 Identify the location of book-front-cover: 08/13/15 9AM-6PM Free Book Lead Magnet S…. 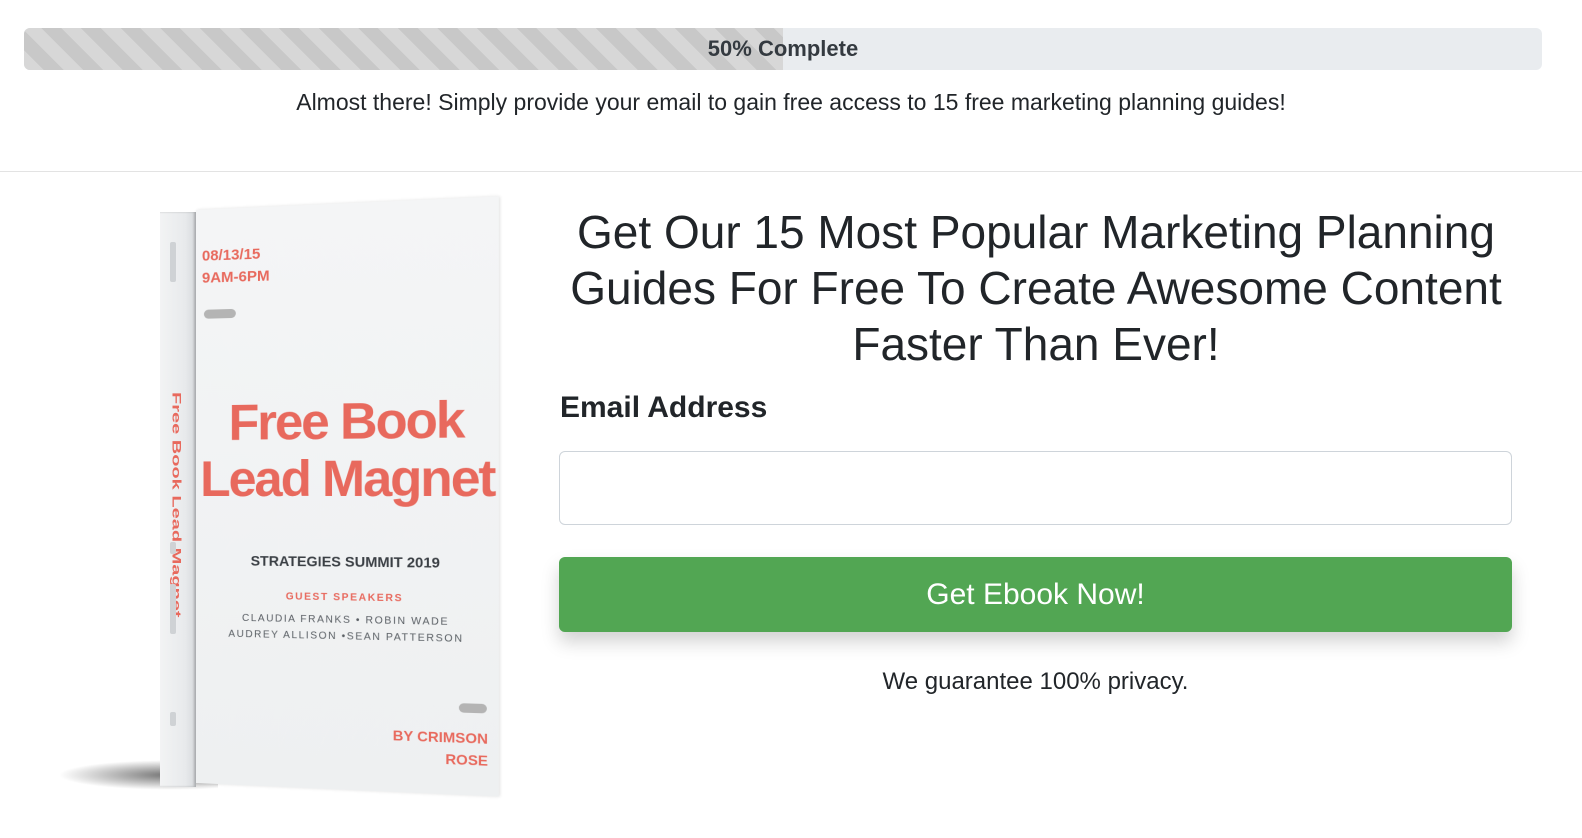
(347, 496).